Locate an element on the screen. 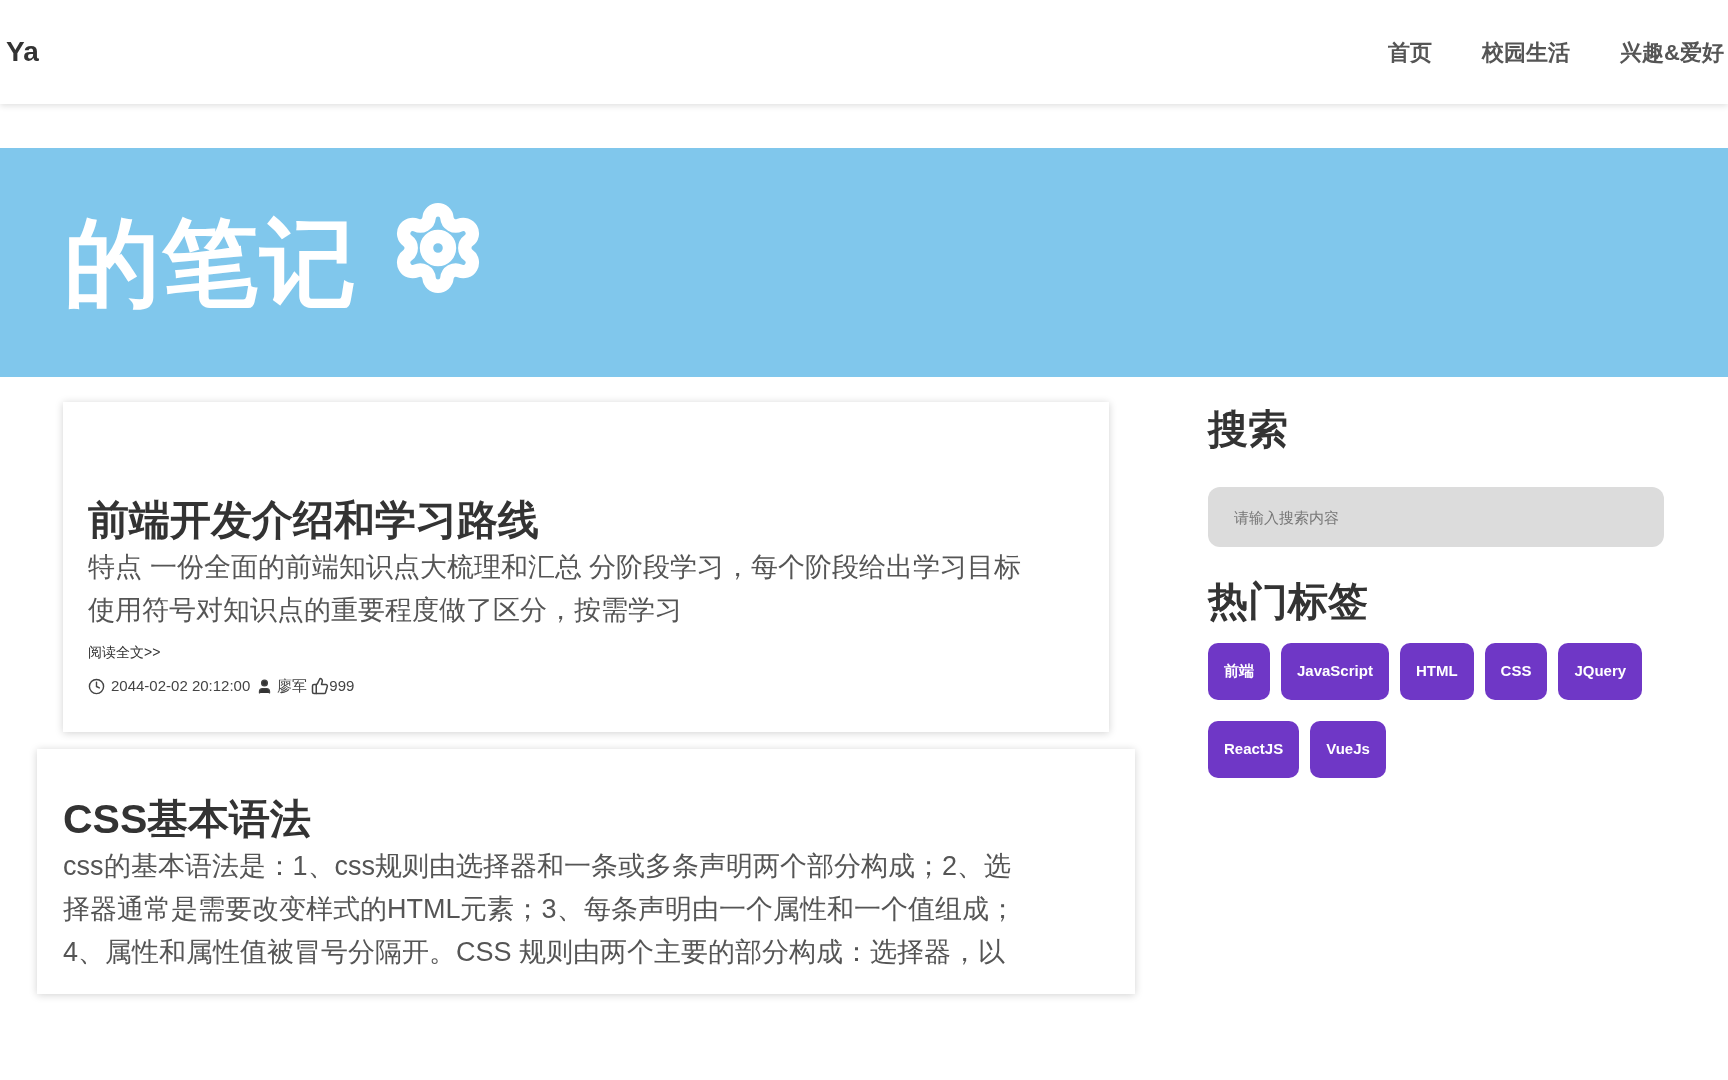  nav-link: 首页 is located at coordinates (1410, 52).